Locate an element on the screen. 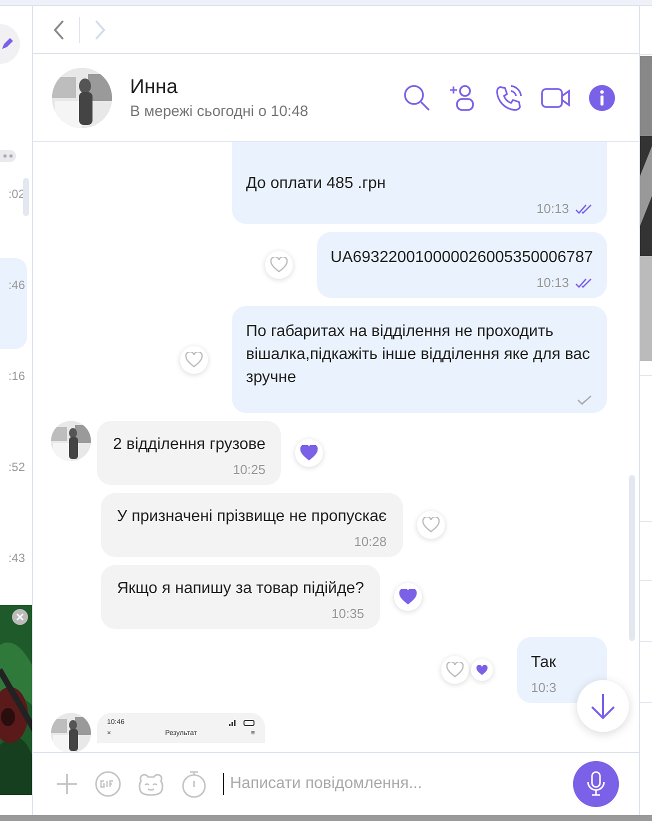 This screenshot has height=821, width=652. chevron-left-icon is located at coordinates (59, 30).